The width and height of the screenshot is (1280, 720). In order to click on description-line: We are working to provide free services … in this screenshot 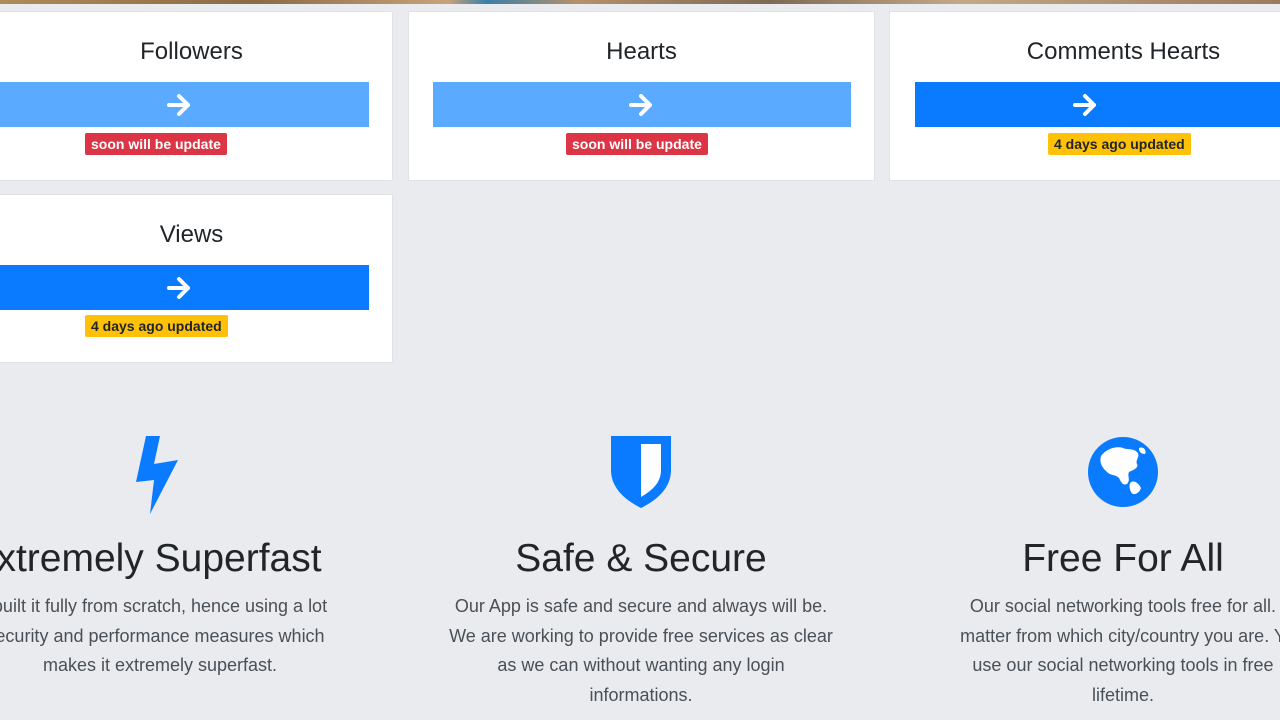, I will do `click(641, 635)`.